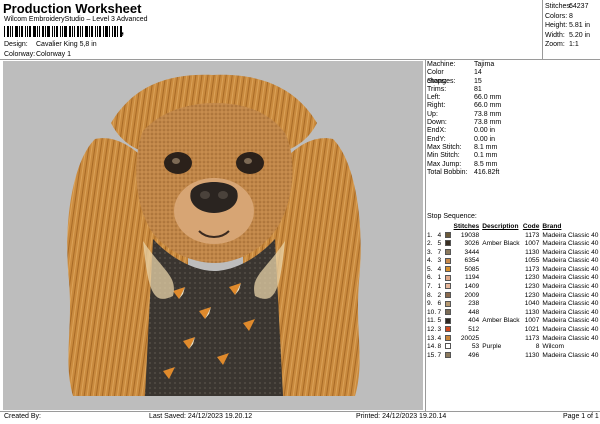 Image resolution: width=600 pixels, height=424 pixels. What do you see at coordinates (512, 148) in the screenshot?
I see `property-row: Max Stitch: 8.1 mm` at bounding box center [512, 148].